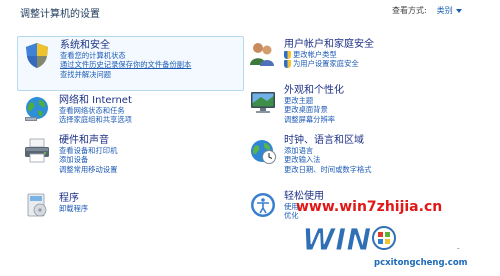 This screenshot has width=500, height=276. Describe the element at coordinates (314, 90) in the screenshot. I see `category-title: 外观和个性化` at that location.